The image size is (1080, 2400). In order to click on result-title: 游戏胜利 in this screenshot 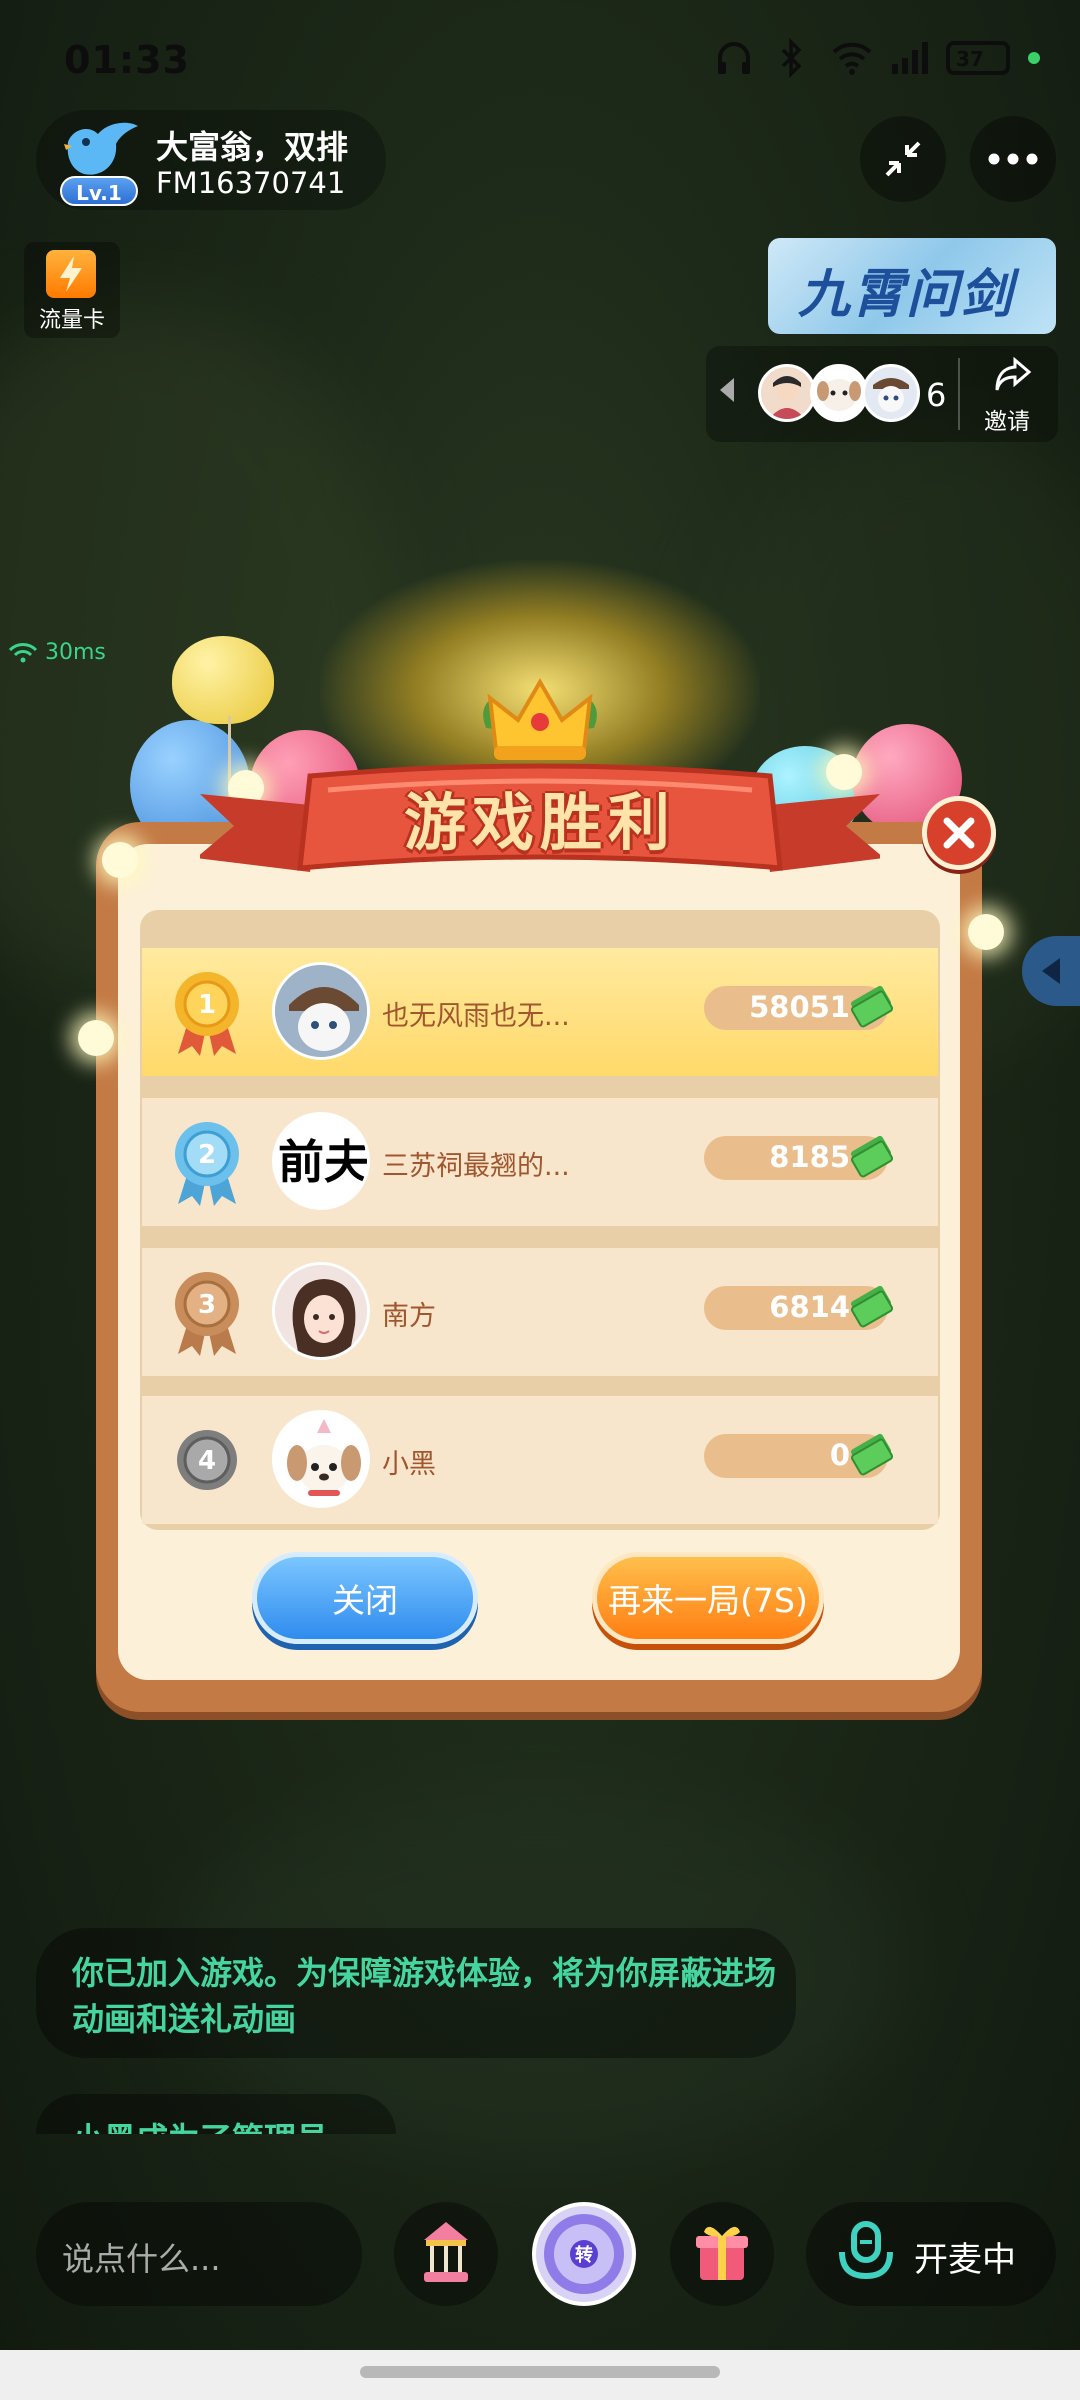, I will do `click(539, 822)`.